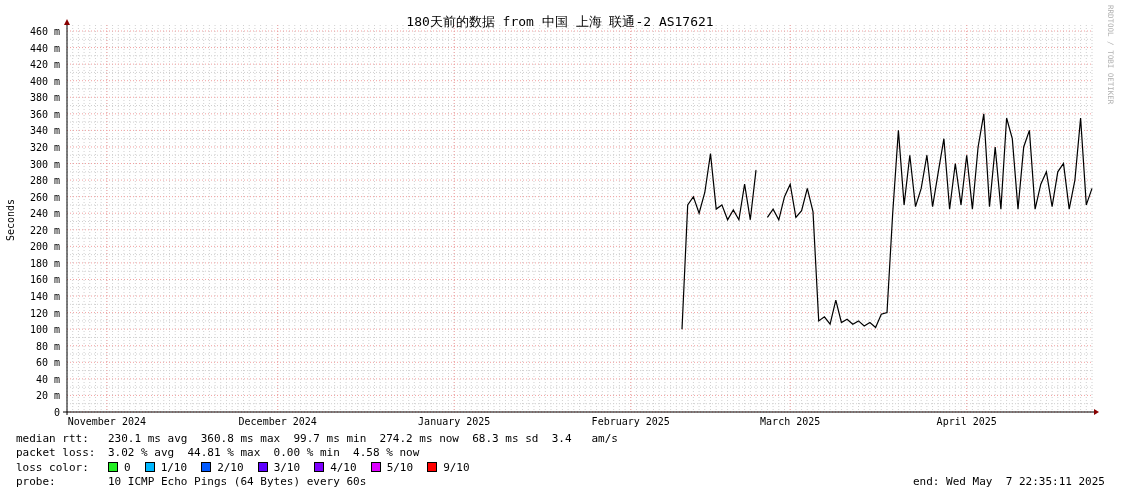 Image resolution: width=1121 pixels, height=494 pixels. What do you see at coordinates (44, 197) in the screenshot?
I see `y-tick-label: 260 m` at bounding box center [44, 197].